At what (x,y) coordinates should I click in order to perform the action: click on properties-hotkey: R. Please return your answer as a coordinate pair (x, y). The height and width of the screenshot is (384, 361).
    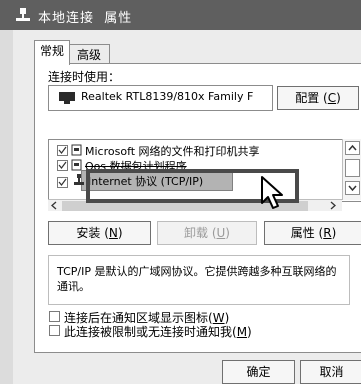
    Looking at the image, I should click on (327, 233).